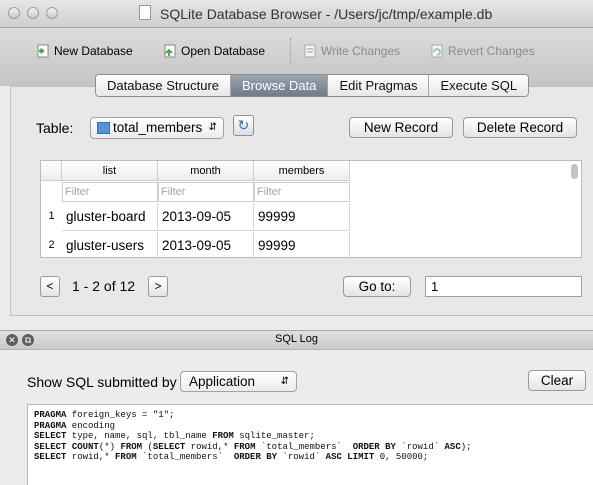 Image resolution: width=593 pixels, height=485 pixels. I want to click on new-database-button: New Database, so click(84, 51).